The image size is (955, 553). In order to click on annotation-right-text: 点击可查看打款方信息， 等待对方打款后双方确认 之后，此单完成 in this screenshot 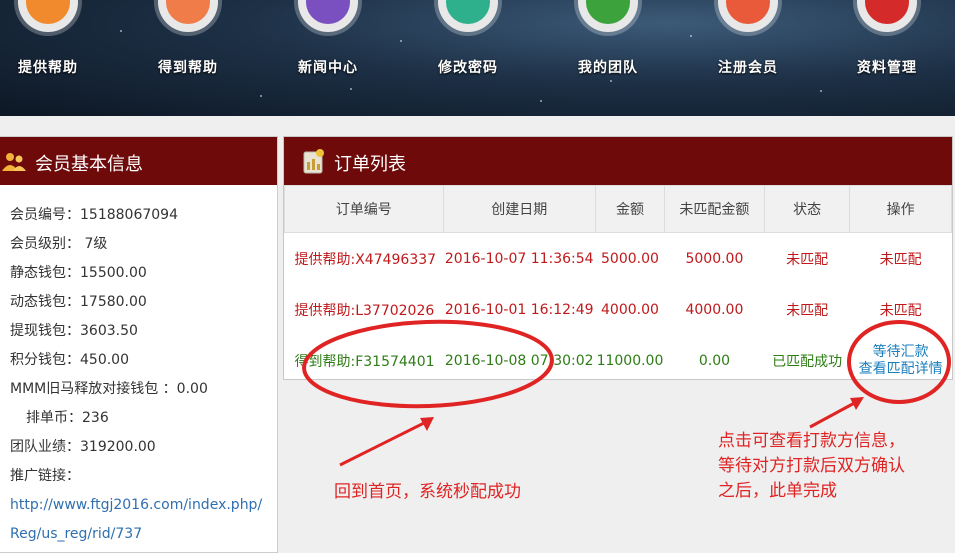, I will do `click(811, 466)`.